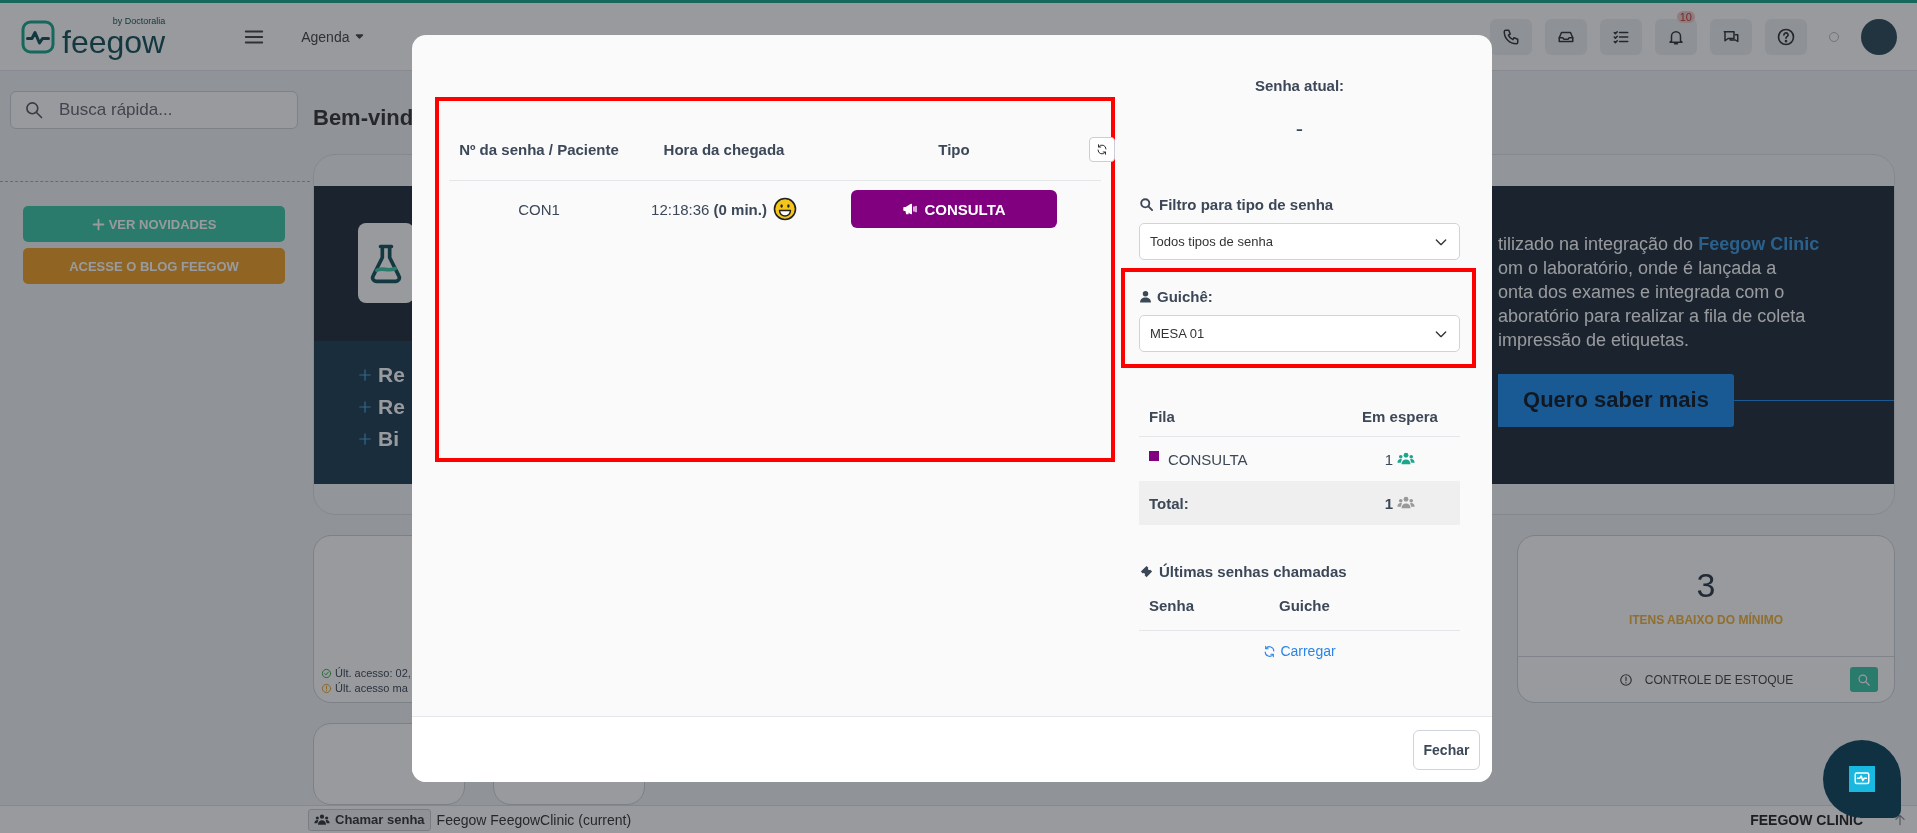 This screenshot has height=833, width=1917. I want to click on arrival-time: 12:18:36 (0 min.), so click(709, 209).